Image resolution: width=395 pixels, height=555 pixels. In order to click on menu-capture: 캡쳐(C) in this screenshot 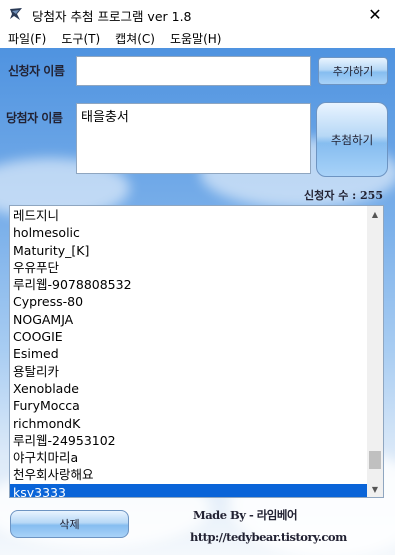, I will do `click(134, 38)`.